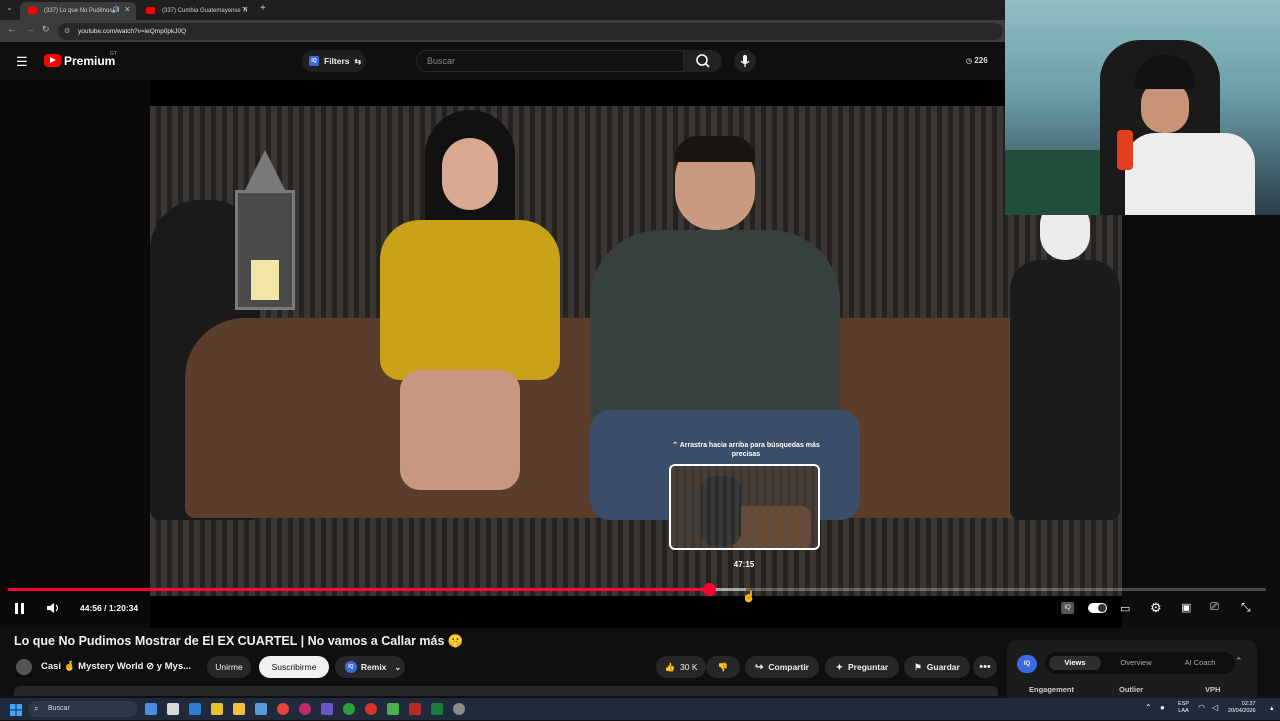  I want to click on join-button: Unirme, so click(229, 667).